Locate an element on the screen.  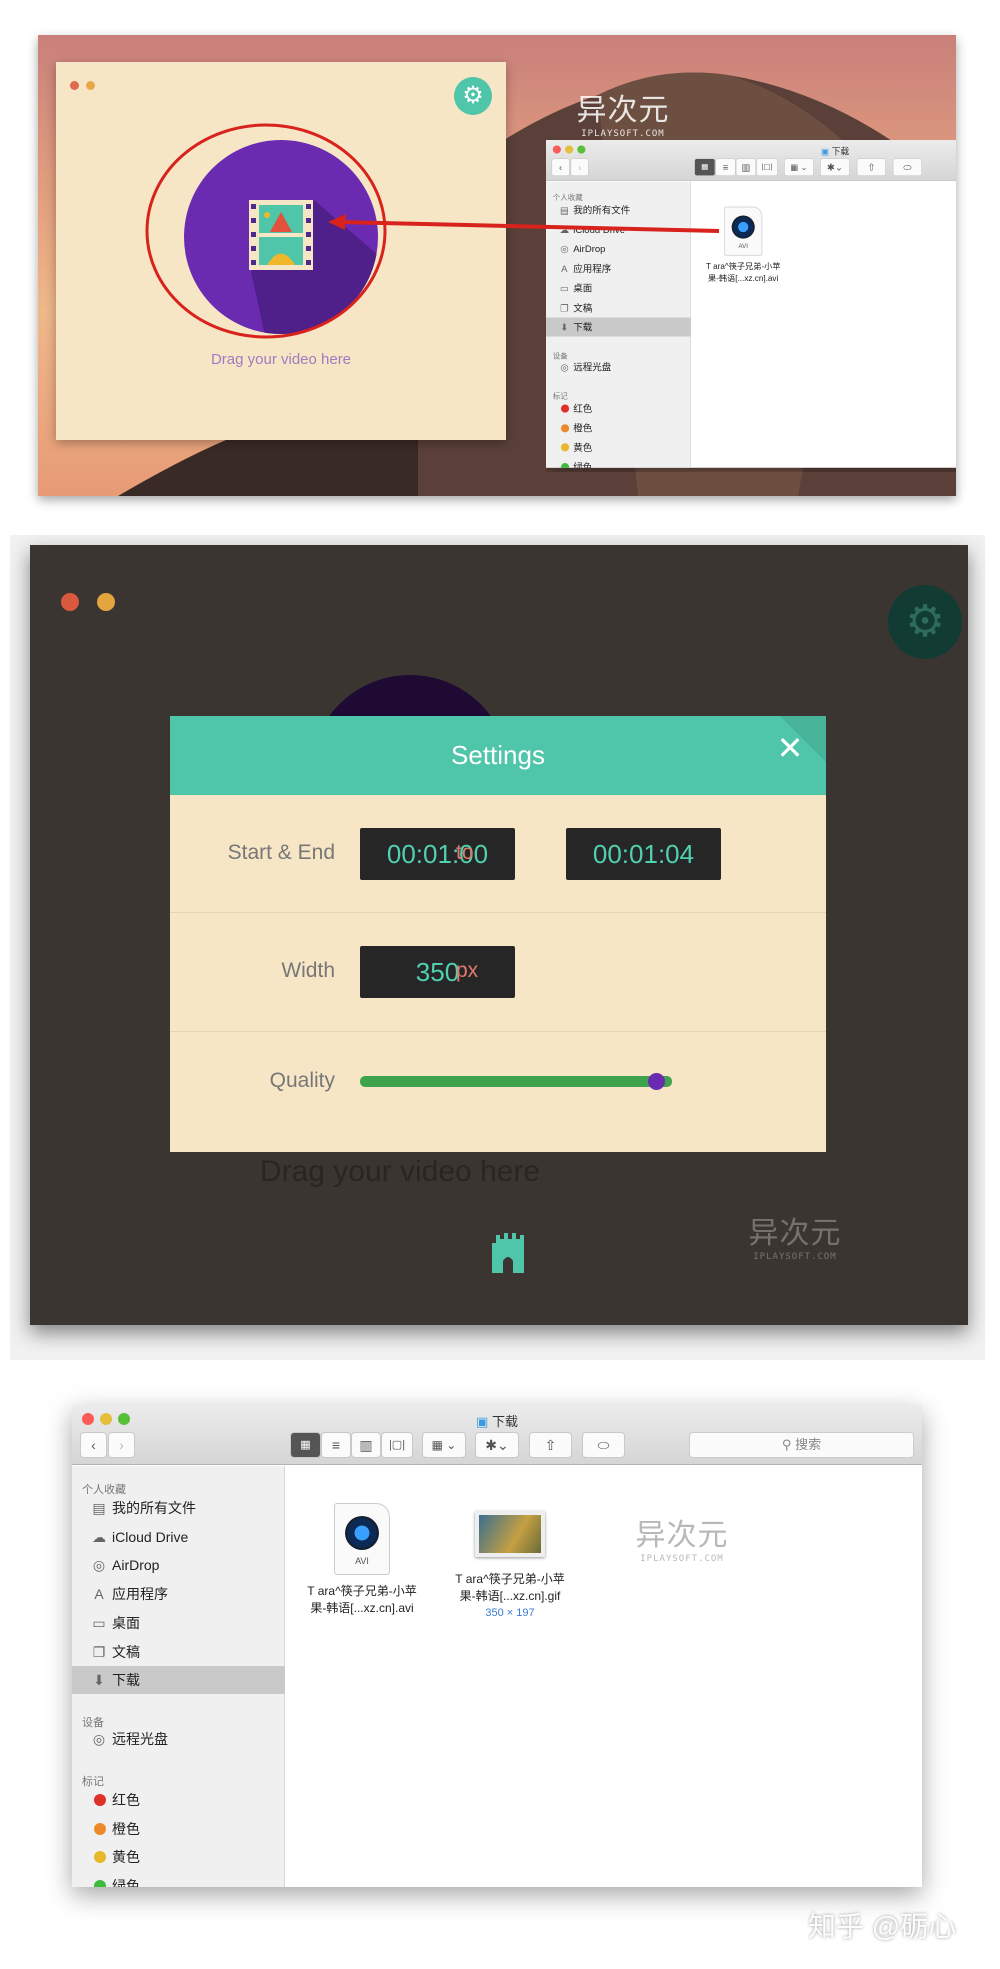
sidebar-item-label: 文稿 is located at coordinates (583, 308).